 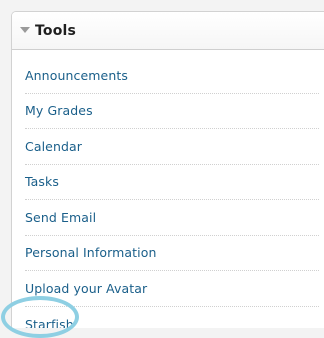 What do you see at coordinates (172, 253) in the screenshot?
I see `tool-item-personal-information: Personal Information` at bounding box center [172, 253].